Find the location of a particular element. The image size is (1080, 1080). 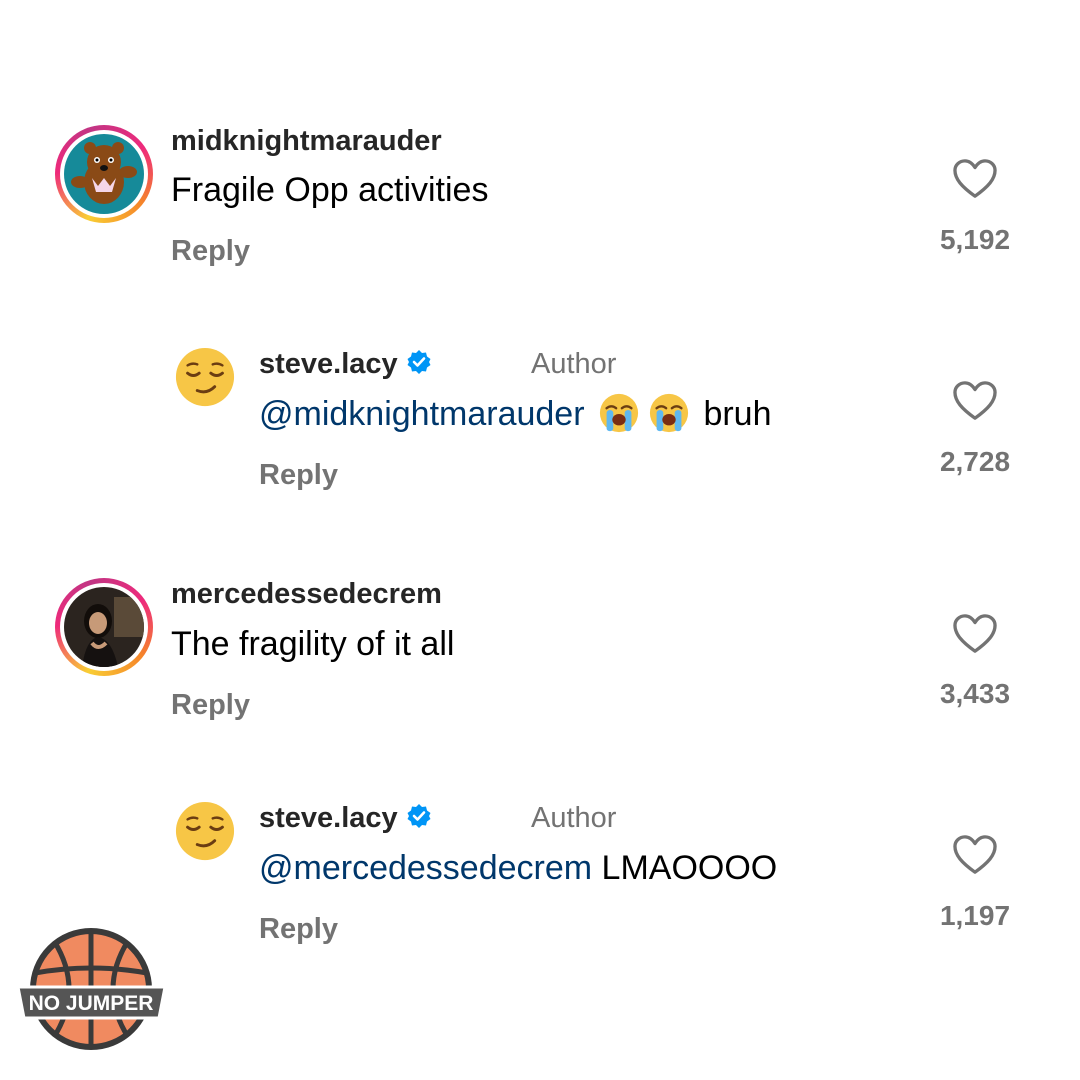

comment-text-suffix: bruh is located at coordinates (737, 414).